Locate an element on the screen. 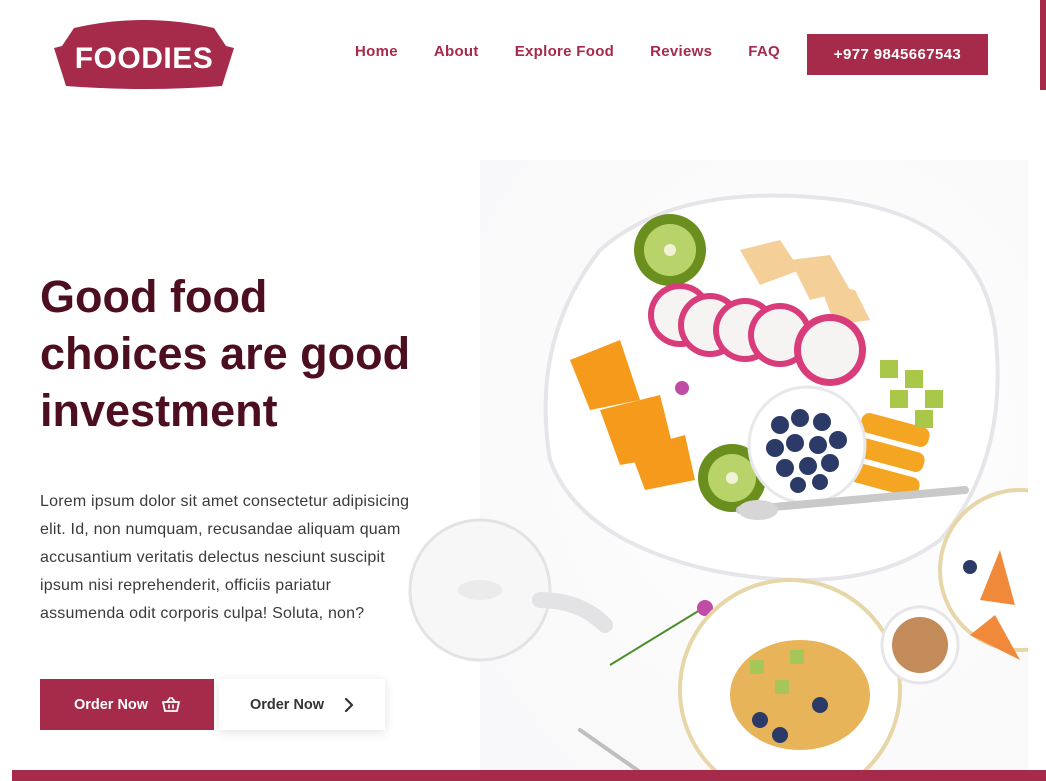  logo-text: FOODIES is located at coordinates (144, 58).